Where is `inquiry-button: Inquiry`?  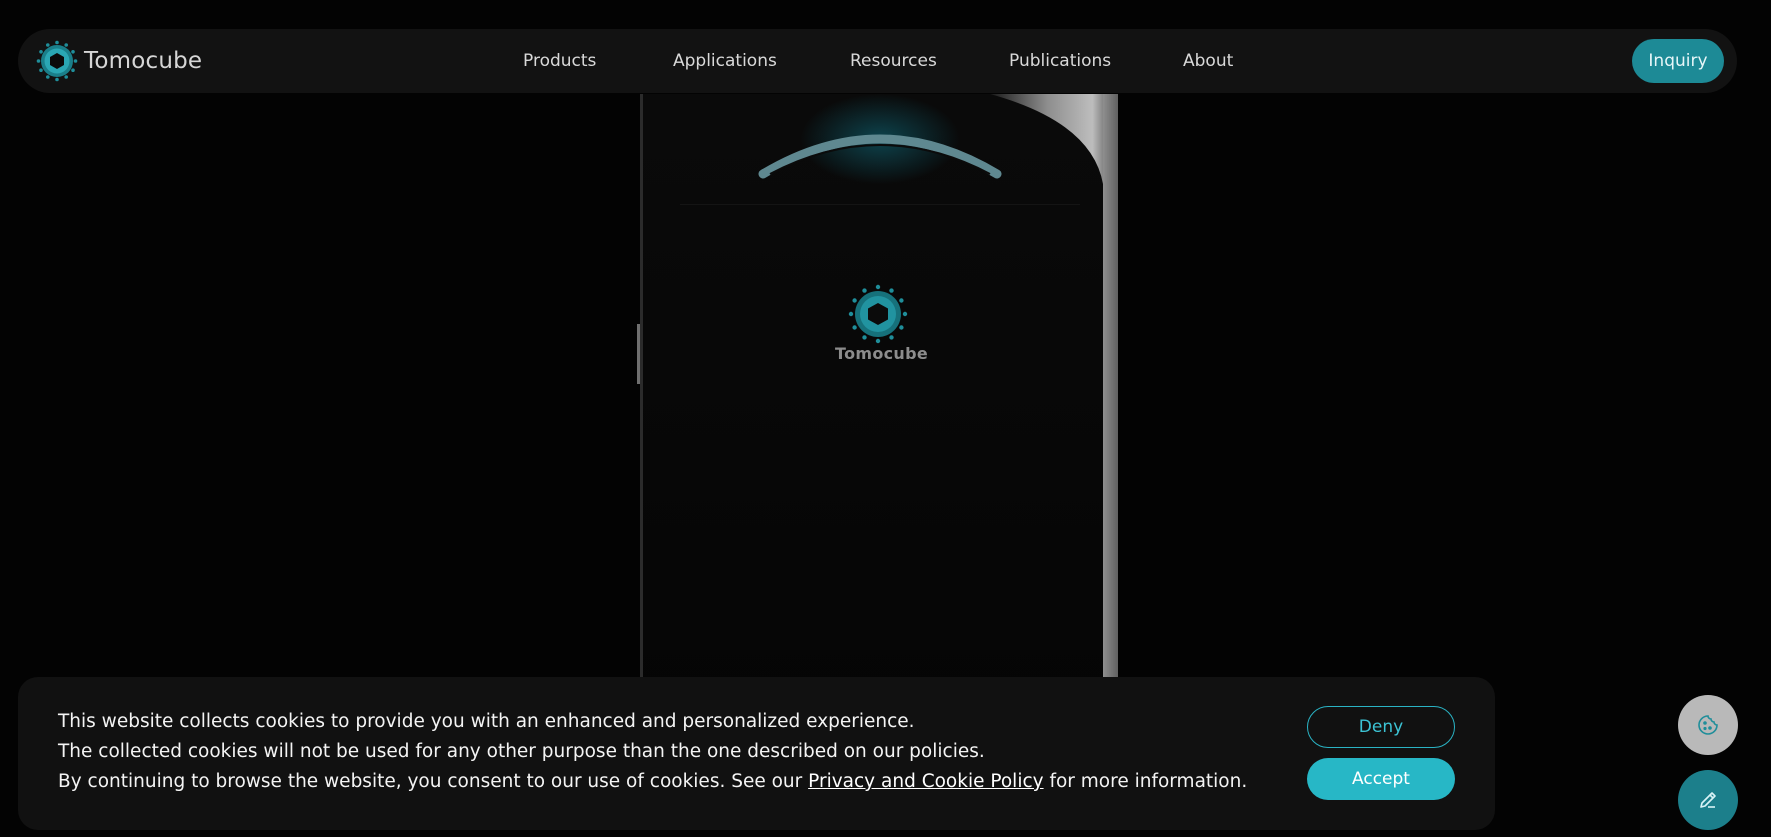
inquiry-button: Inquiry is located at coordinates (1678, 61).